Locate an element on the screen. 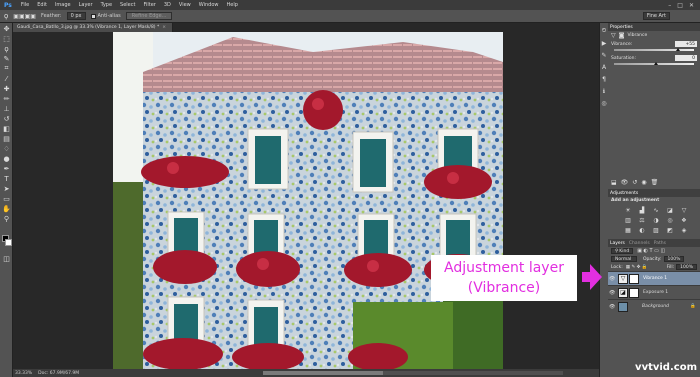 The width and height of the screenshot is (700, 377). saturation-slider-knob is located at coordinates (656, 63).